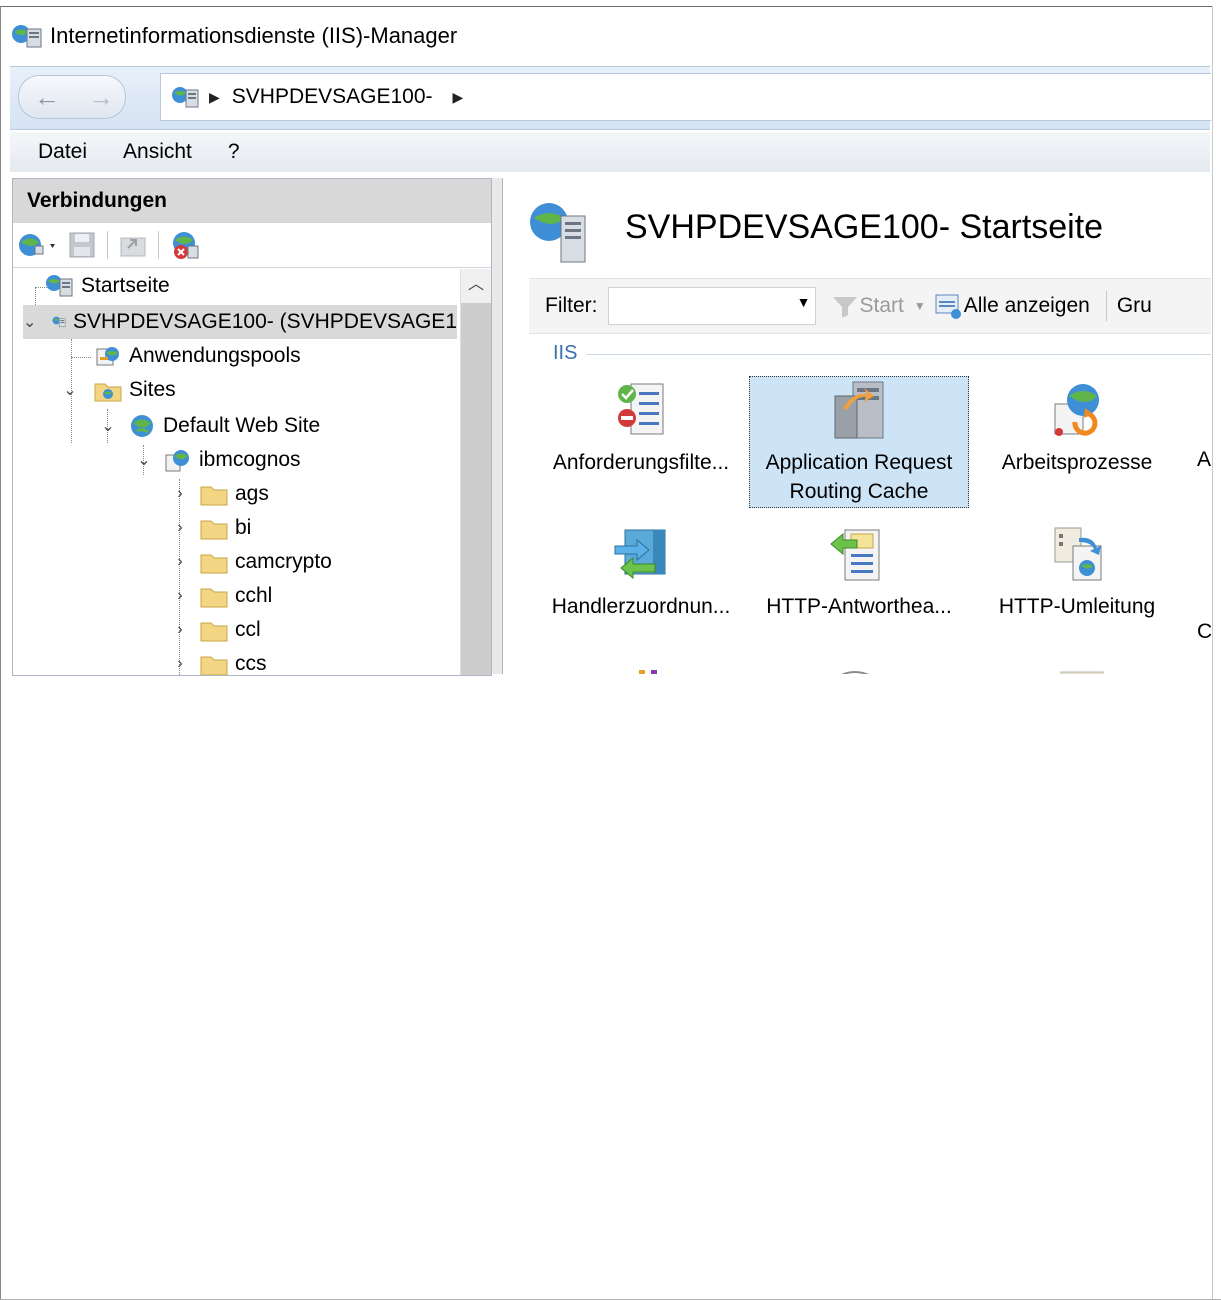 The image size is (1221, 1300). I want to click on breadcrumb: ▶ SVHPDEVSAGE100- ▶, so click(685, 97).